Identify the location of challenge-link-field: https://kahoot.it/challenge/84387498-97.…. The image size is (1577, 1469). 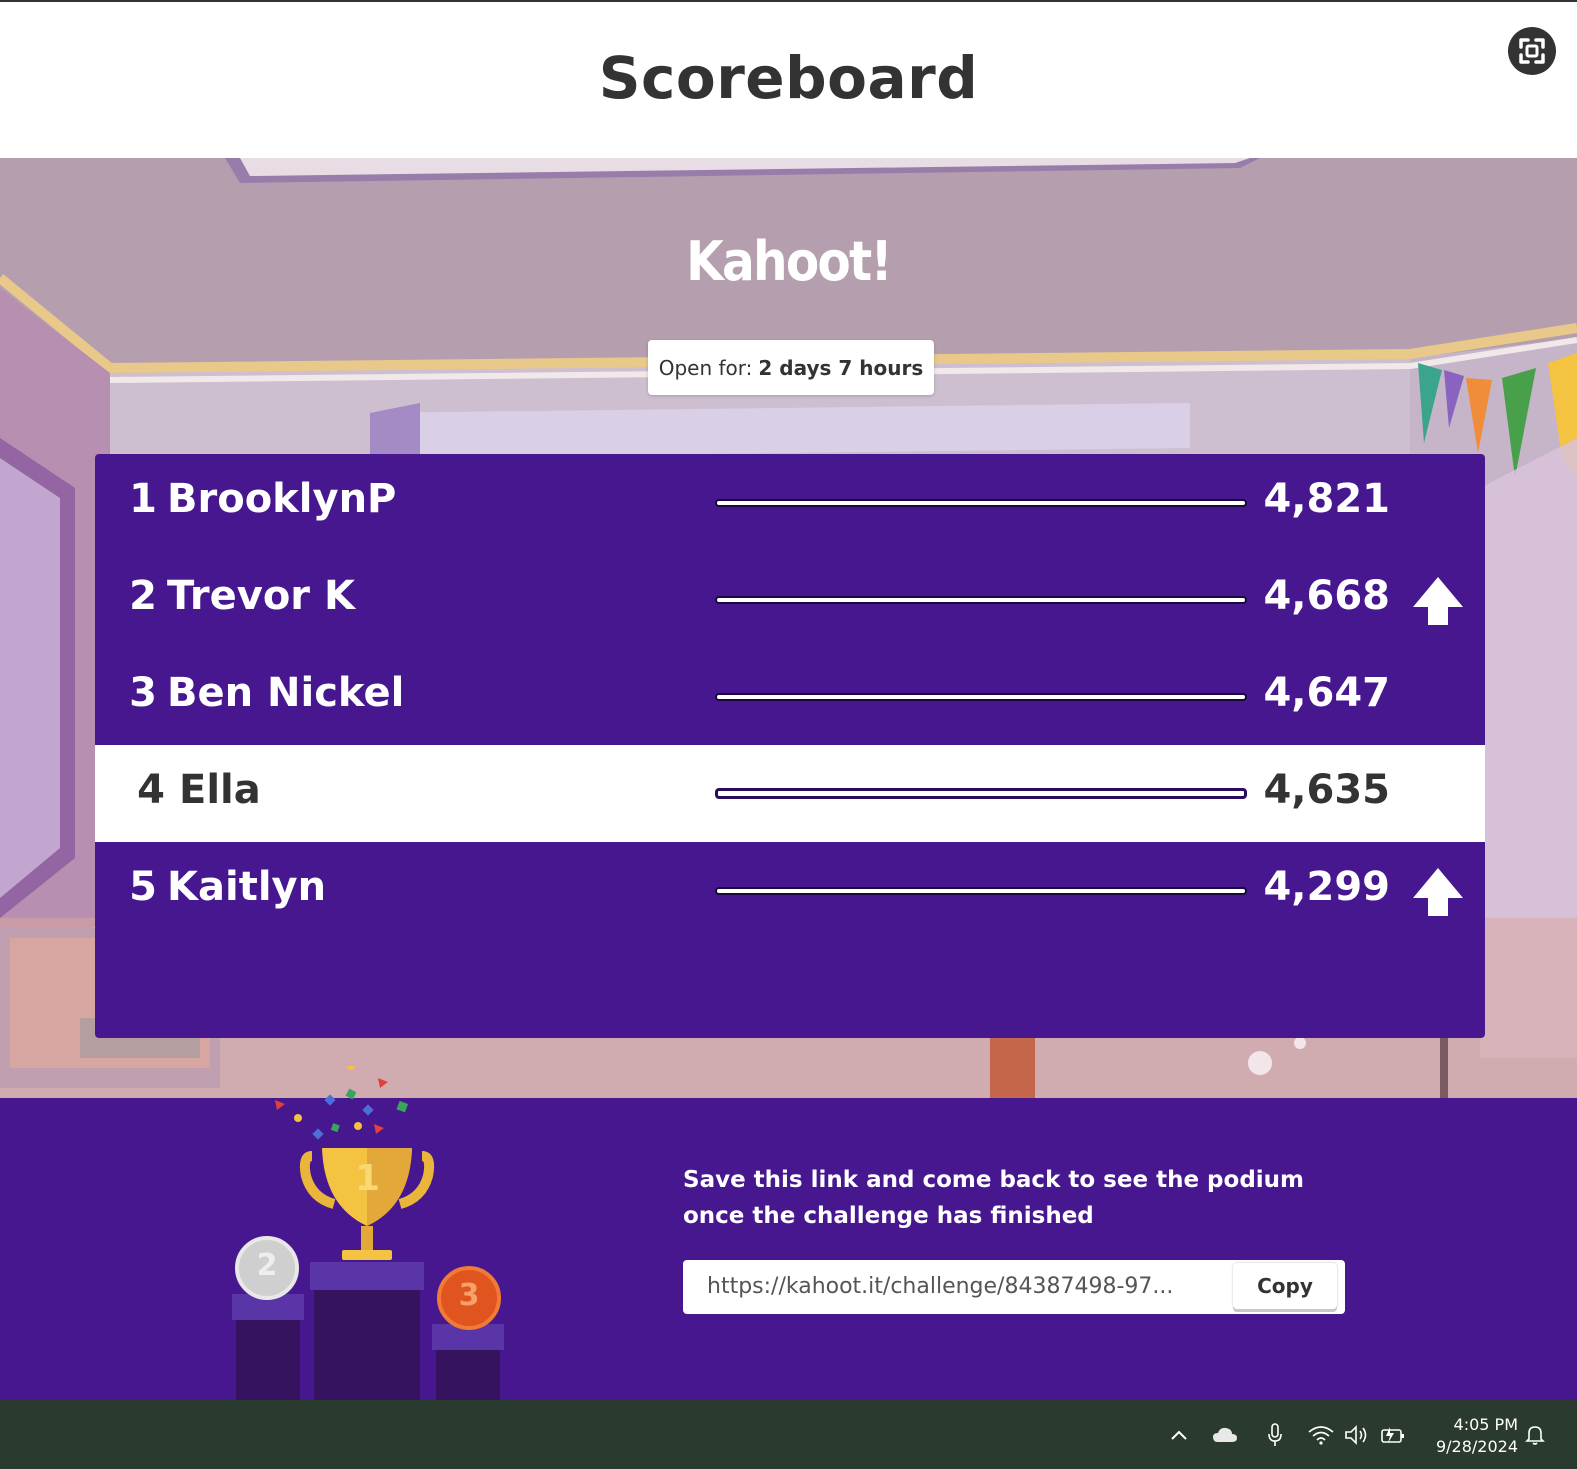
(1014, 1287).